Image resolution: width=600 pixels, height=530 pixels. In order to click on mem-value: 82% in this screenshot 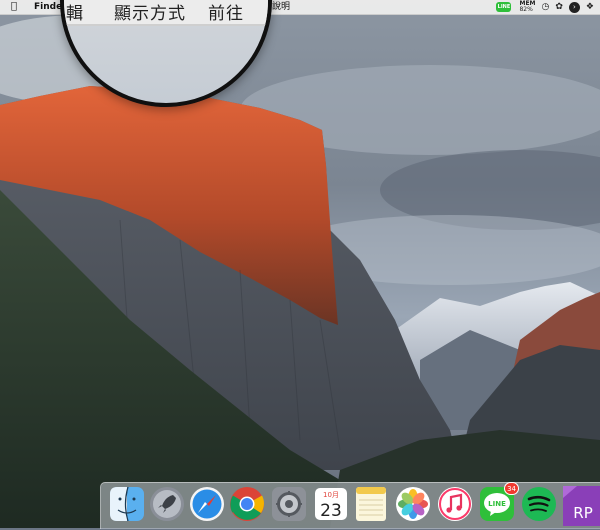, I will do `click(526, 9)`.